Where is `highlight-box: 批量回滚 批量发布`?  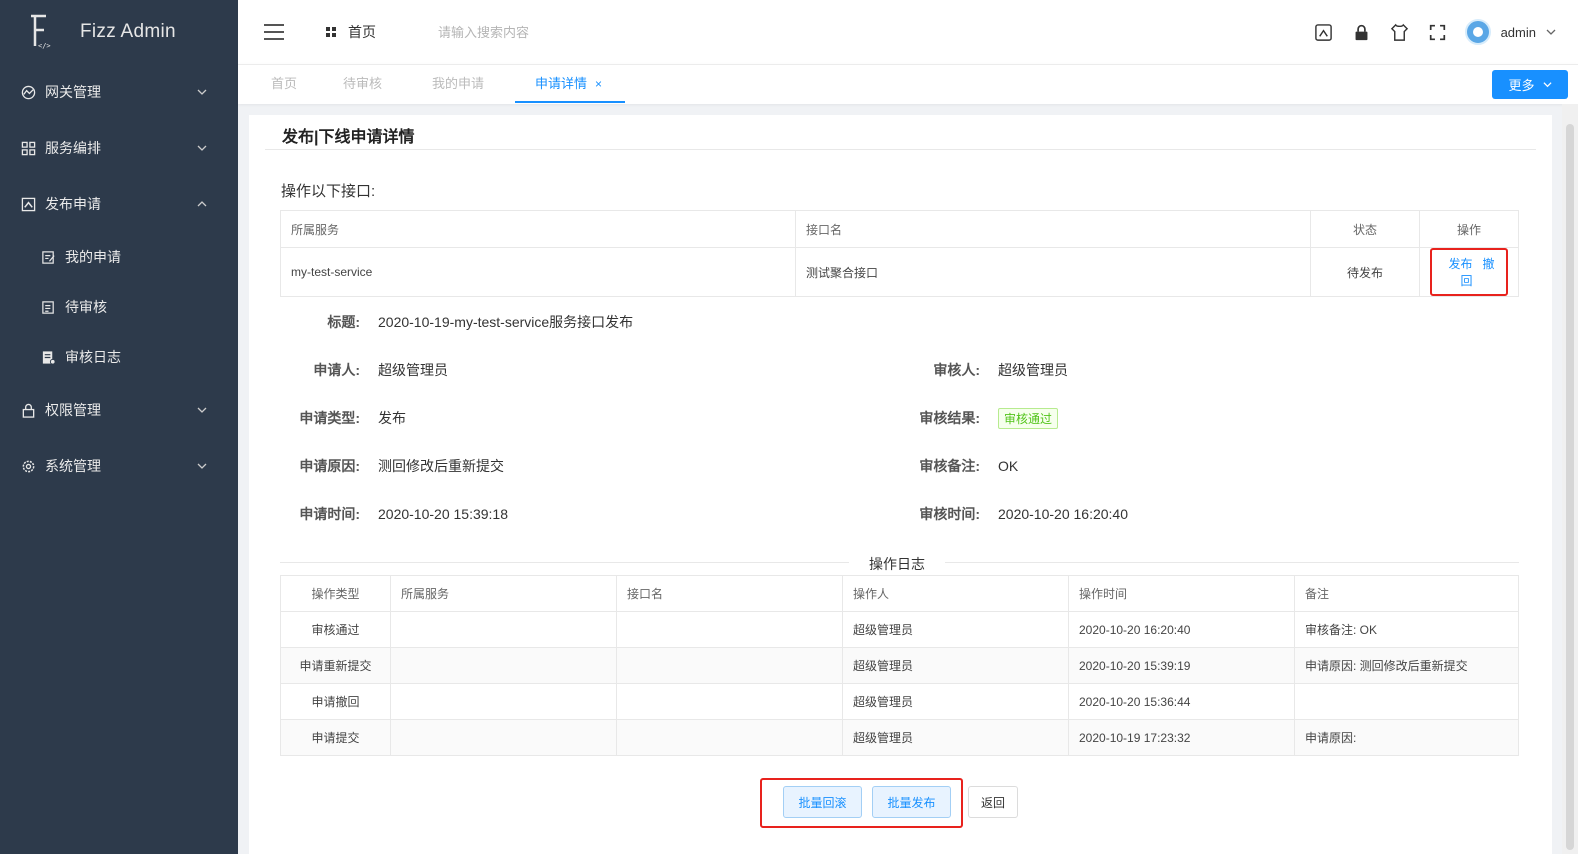
highlight-box: 批量回滚 批量发布 is located at coordinates (861, 803).